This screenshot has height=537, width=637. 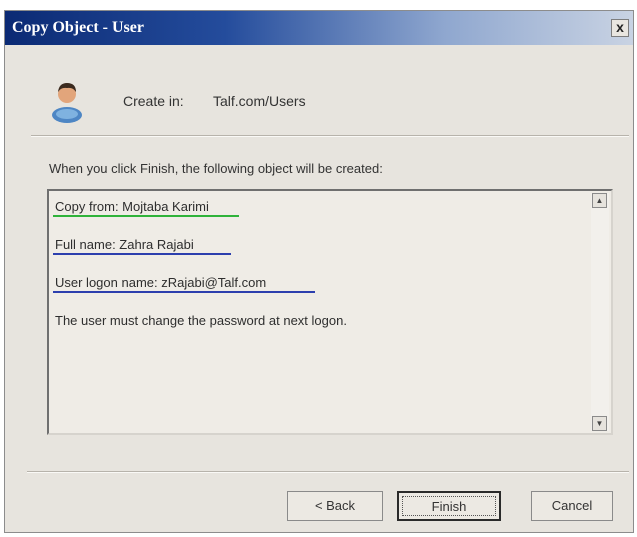 What do you see at coordinates (184, 292) in the screenshot?
I see `logon-name-underline` at bounding box center [184, 292].